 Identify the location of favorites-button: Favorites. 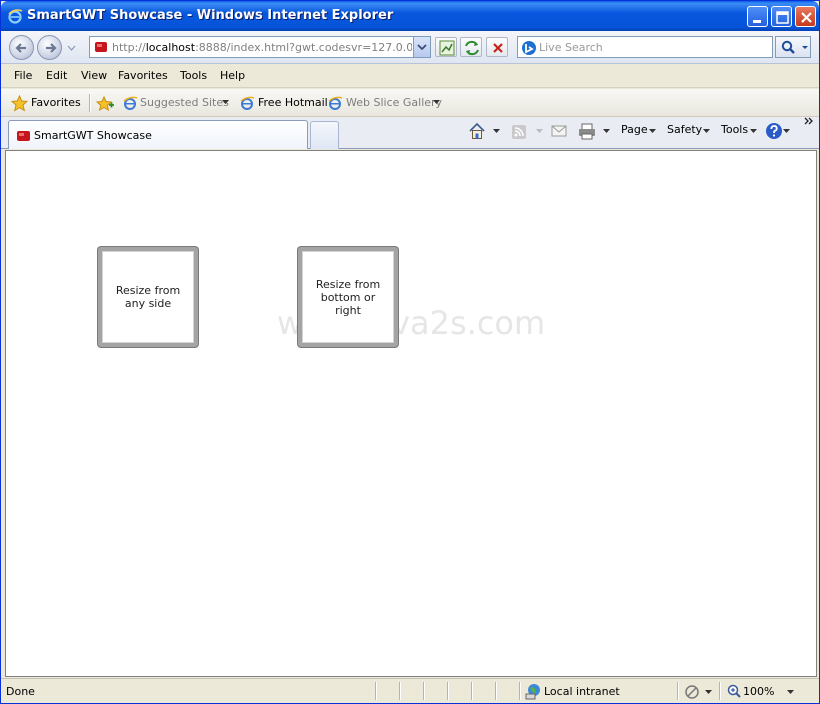
(56, 102).